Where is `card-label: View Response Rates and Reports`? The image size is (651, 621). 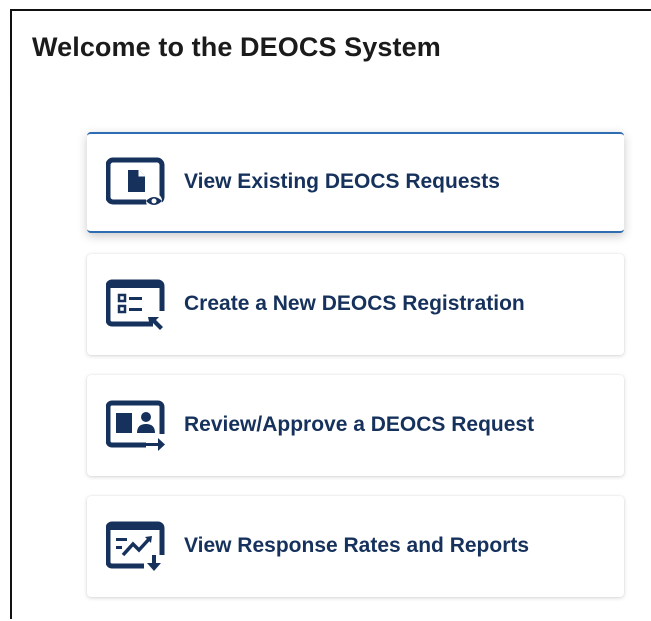
card-label: View Response Rates and Reports is located at coordinates (357, 545).